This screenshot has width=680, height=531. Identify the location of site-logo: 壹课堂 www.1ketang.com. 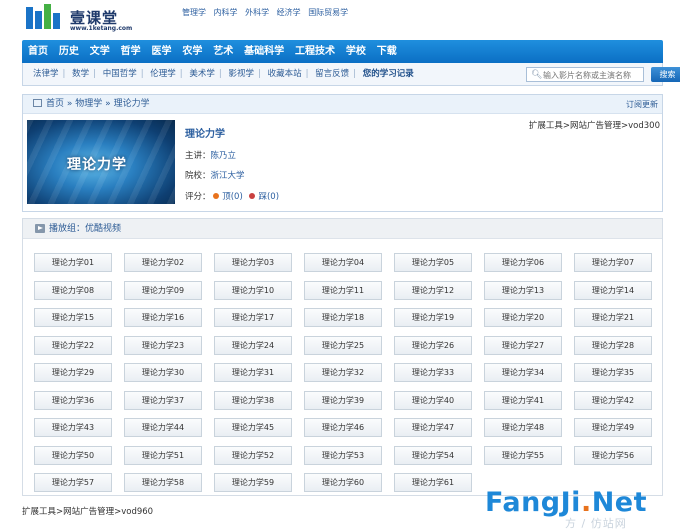
(91, 19).